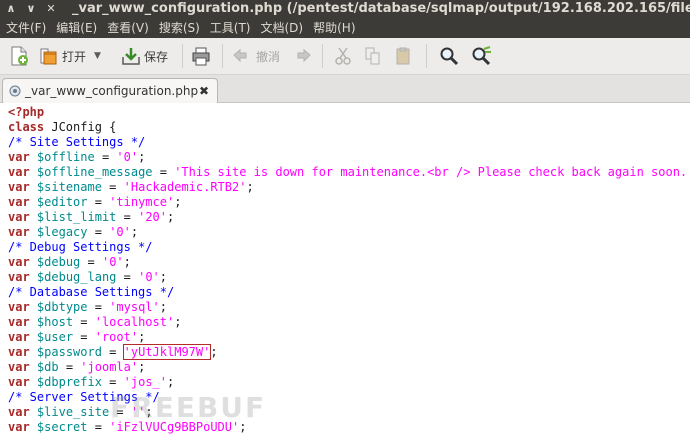 Image resolution: width=690 pixels, height=436 pixels. I want to click on code-keyword: <?php, so click(26, 112).